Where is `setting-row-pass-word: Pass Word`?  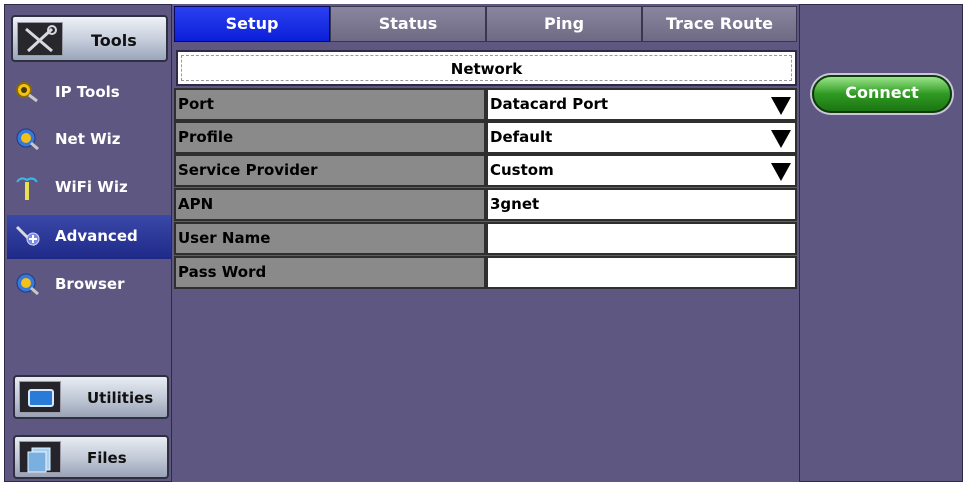 setting-row-pass-word: Pass Word is located at coordinates (485, 272).